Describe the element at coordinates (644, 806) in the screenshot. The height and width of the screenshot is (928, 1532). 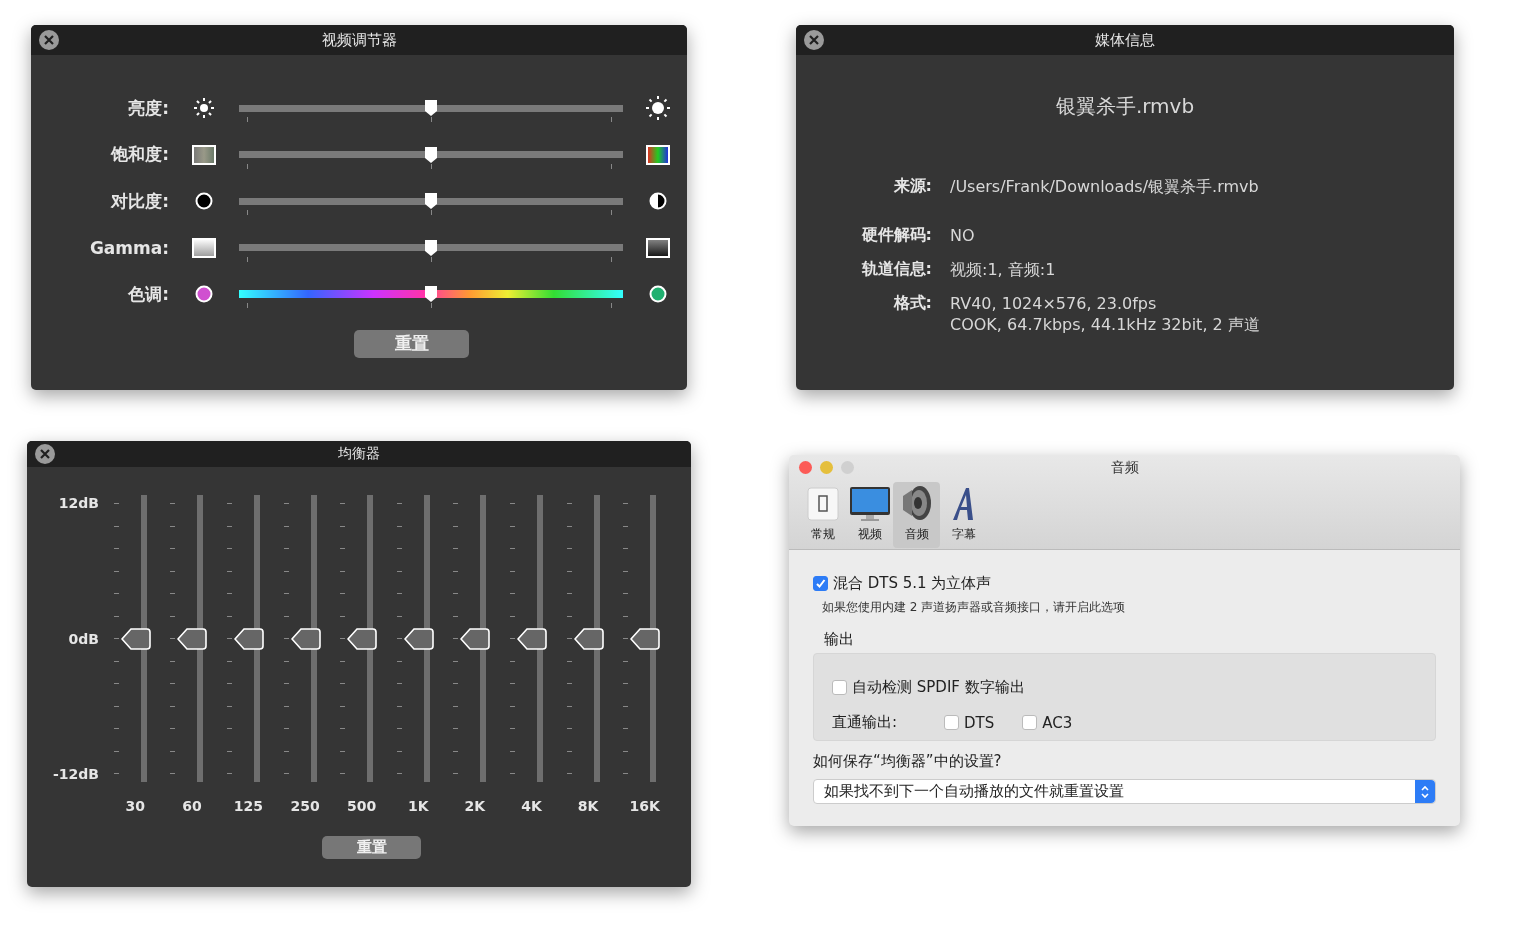
I see `frequency-label: 16K` at that location.